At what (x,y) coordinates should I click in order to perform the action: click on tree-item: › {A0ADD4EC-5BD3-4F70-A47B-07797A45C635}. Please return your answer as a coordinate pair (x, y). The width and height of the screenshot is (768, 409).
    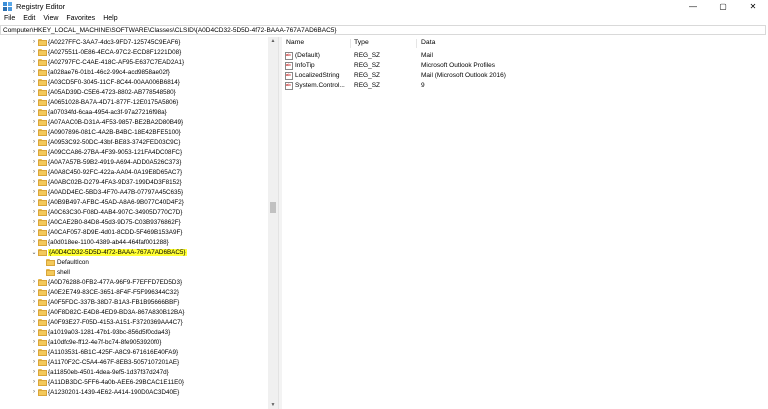
    Looking at the image, I should click on (135, 192).